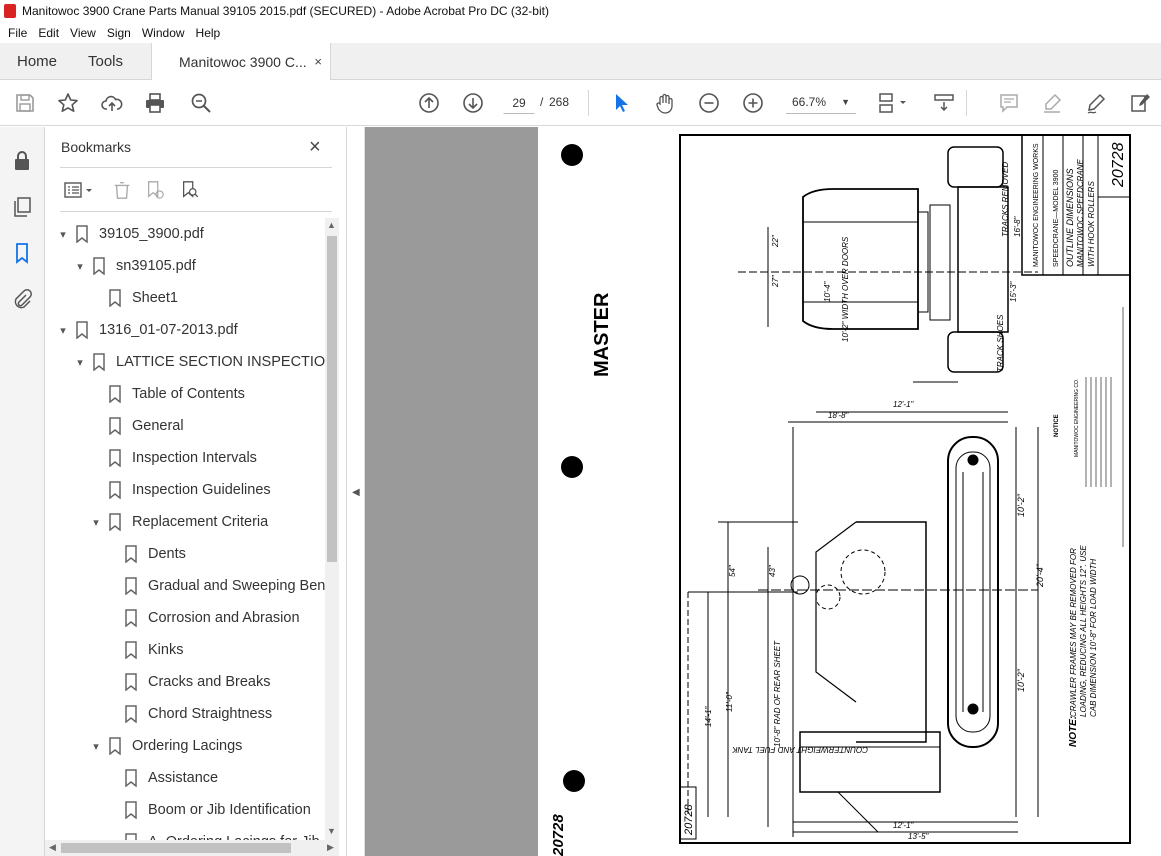 The image size is (1161, 856). What do you see at coordinates (201, 103) in the screenshot?
I see `find-zoom-icon` at bounding box center [201, 103].